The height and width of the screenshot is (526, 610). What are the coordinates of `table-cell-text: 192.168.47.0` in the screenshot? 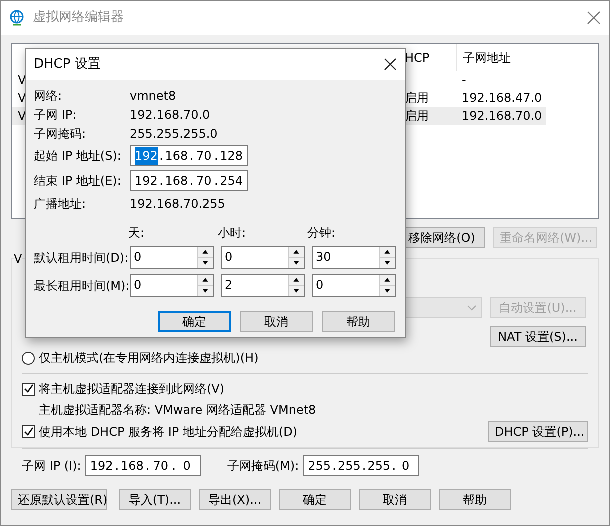 It's located at (501, 98).